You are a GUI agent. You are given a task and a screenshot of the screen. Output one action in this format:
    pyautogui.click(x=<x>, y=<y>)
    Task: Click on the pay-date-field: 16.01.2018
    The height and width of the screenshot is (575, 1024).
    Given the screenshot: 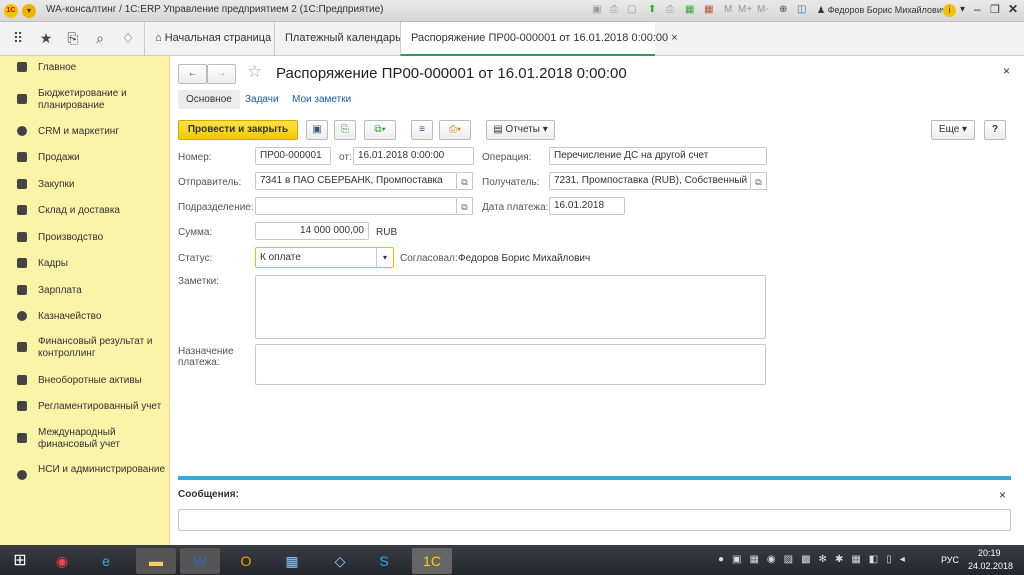 What is the action you would take?
    pyautogui.click(x=587, y=206)
    